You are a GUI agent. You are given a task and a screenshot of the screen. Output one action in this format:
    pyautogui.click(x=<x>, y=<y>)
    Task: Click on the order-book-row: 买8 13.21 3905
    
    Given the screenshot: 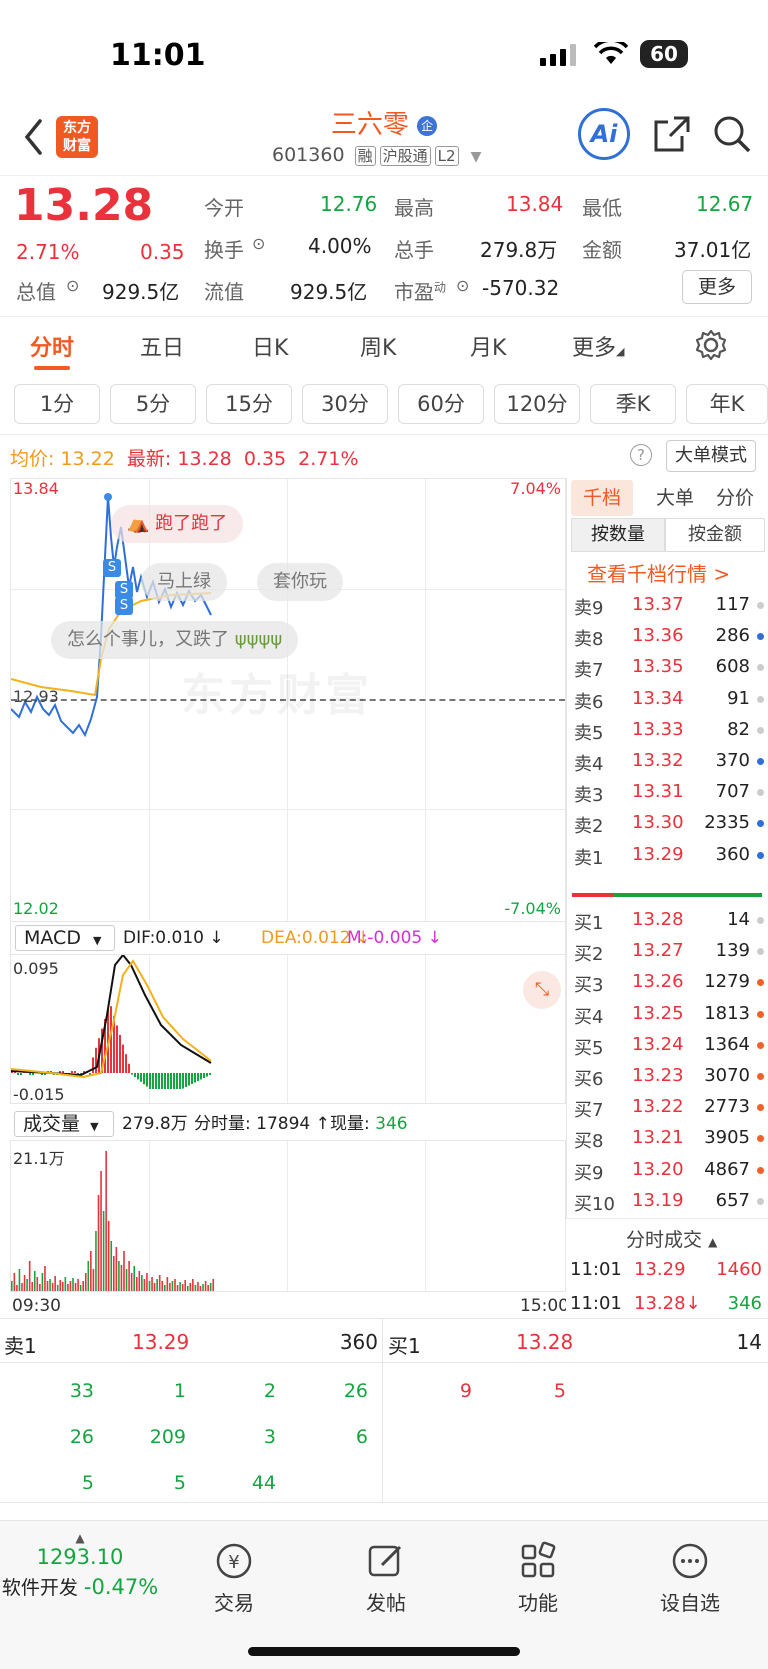 What is the action you would take?
    pyautogui.click(x=670, y=1139)
    